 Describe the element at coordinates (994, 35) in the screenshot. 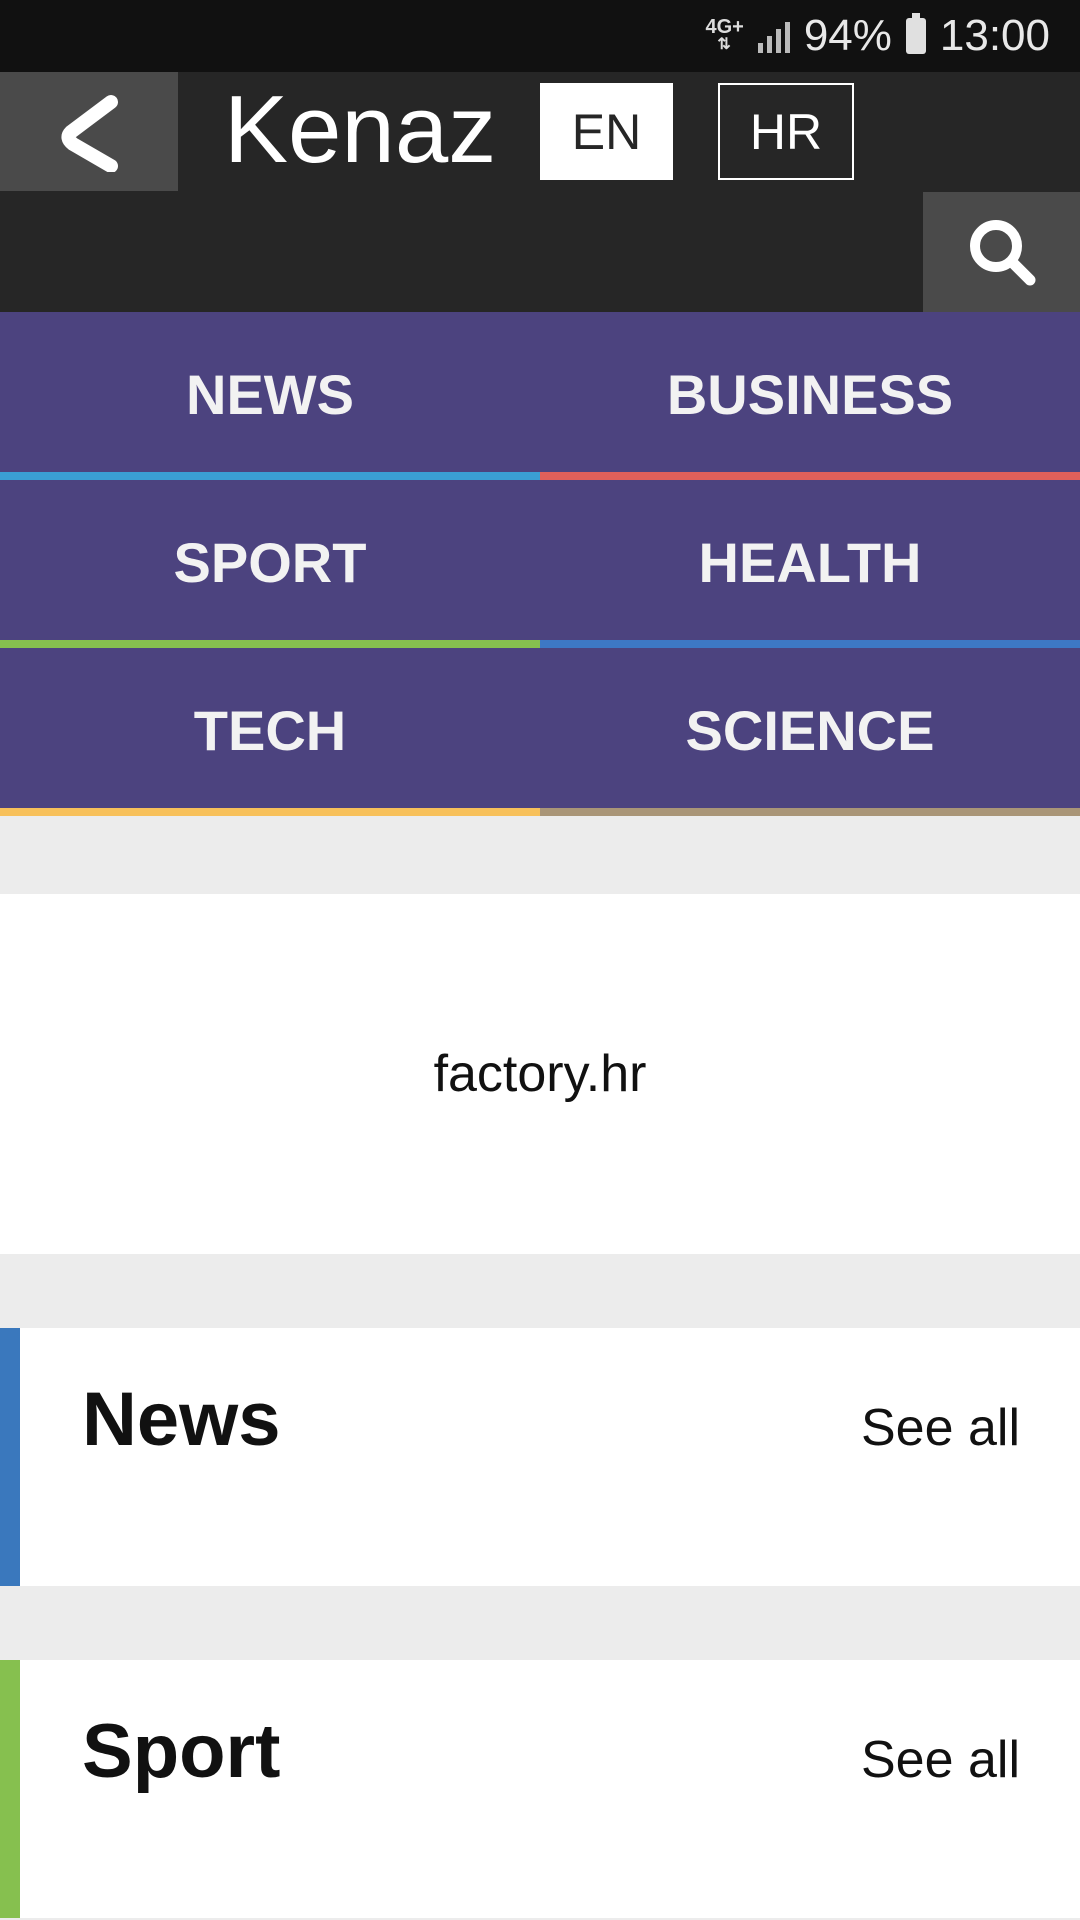

I see `clock: 13:00` at that location.